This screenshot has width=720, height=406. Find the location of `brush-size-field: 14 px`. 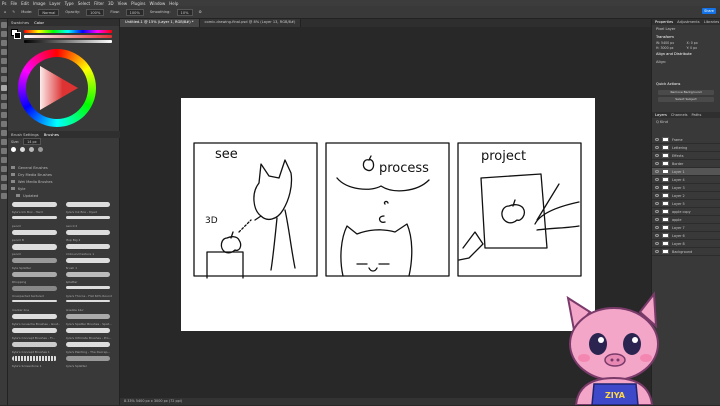

brush-size-field: 14 px is located at coordinates (32, 141).